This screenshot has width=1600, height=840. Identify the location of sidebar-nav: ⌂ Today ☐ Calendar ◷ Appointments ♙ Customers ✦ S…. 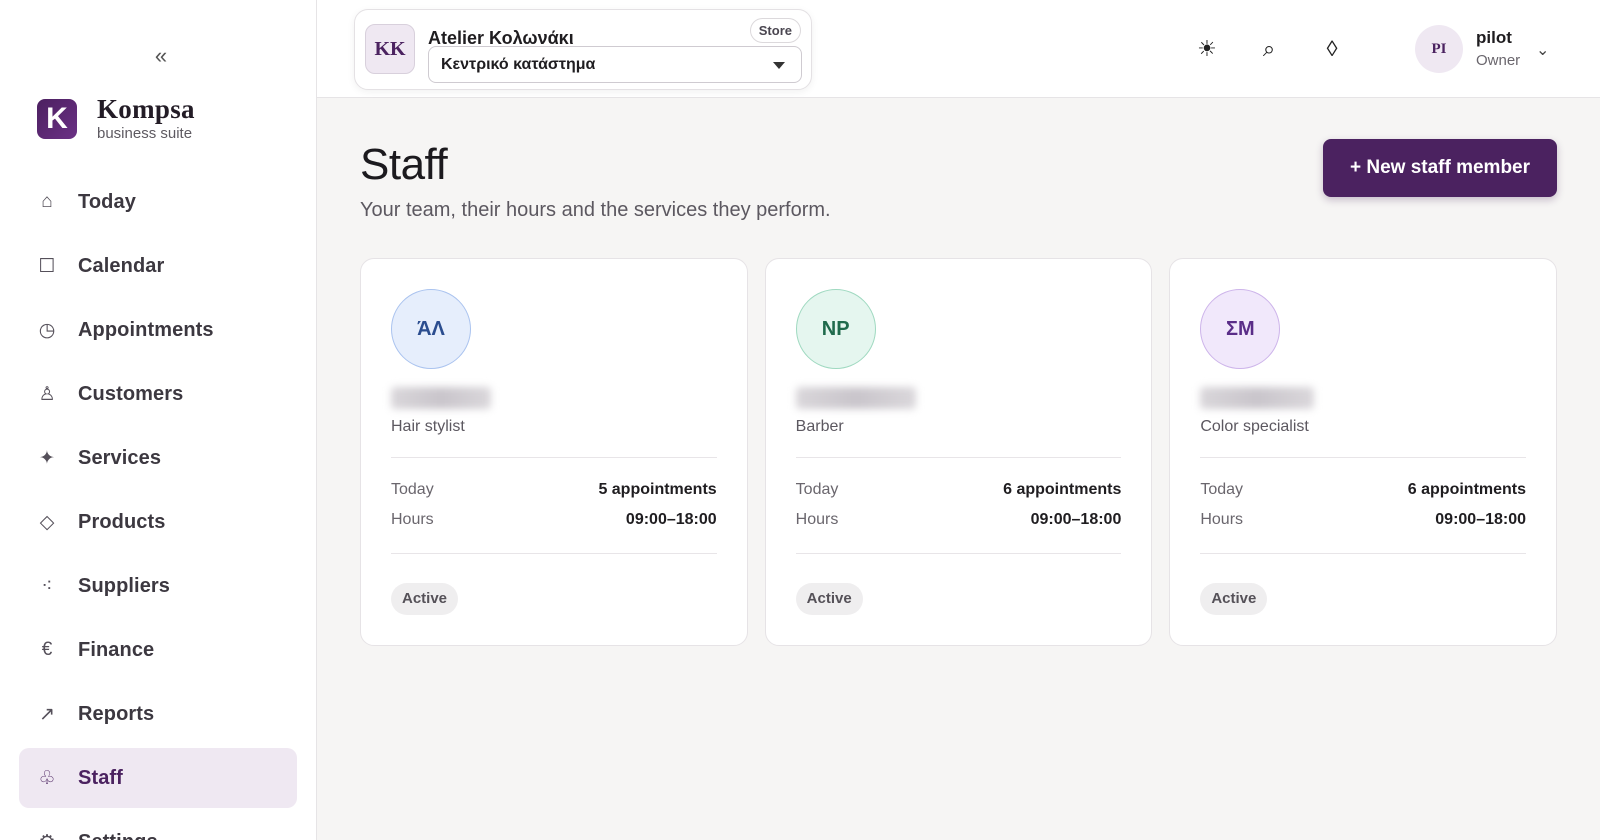
(158, 506).